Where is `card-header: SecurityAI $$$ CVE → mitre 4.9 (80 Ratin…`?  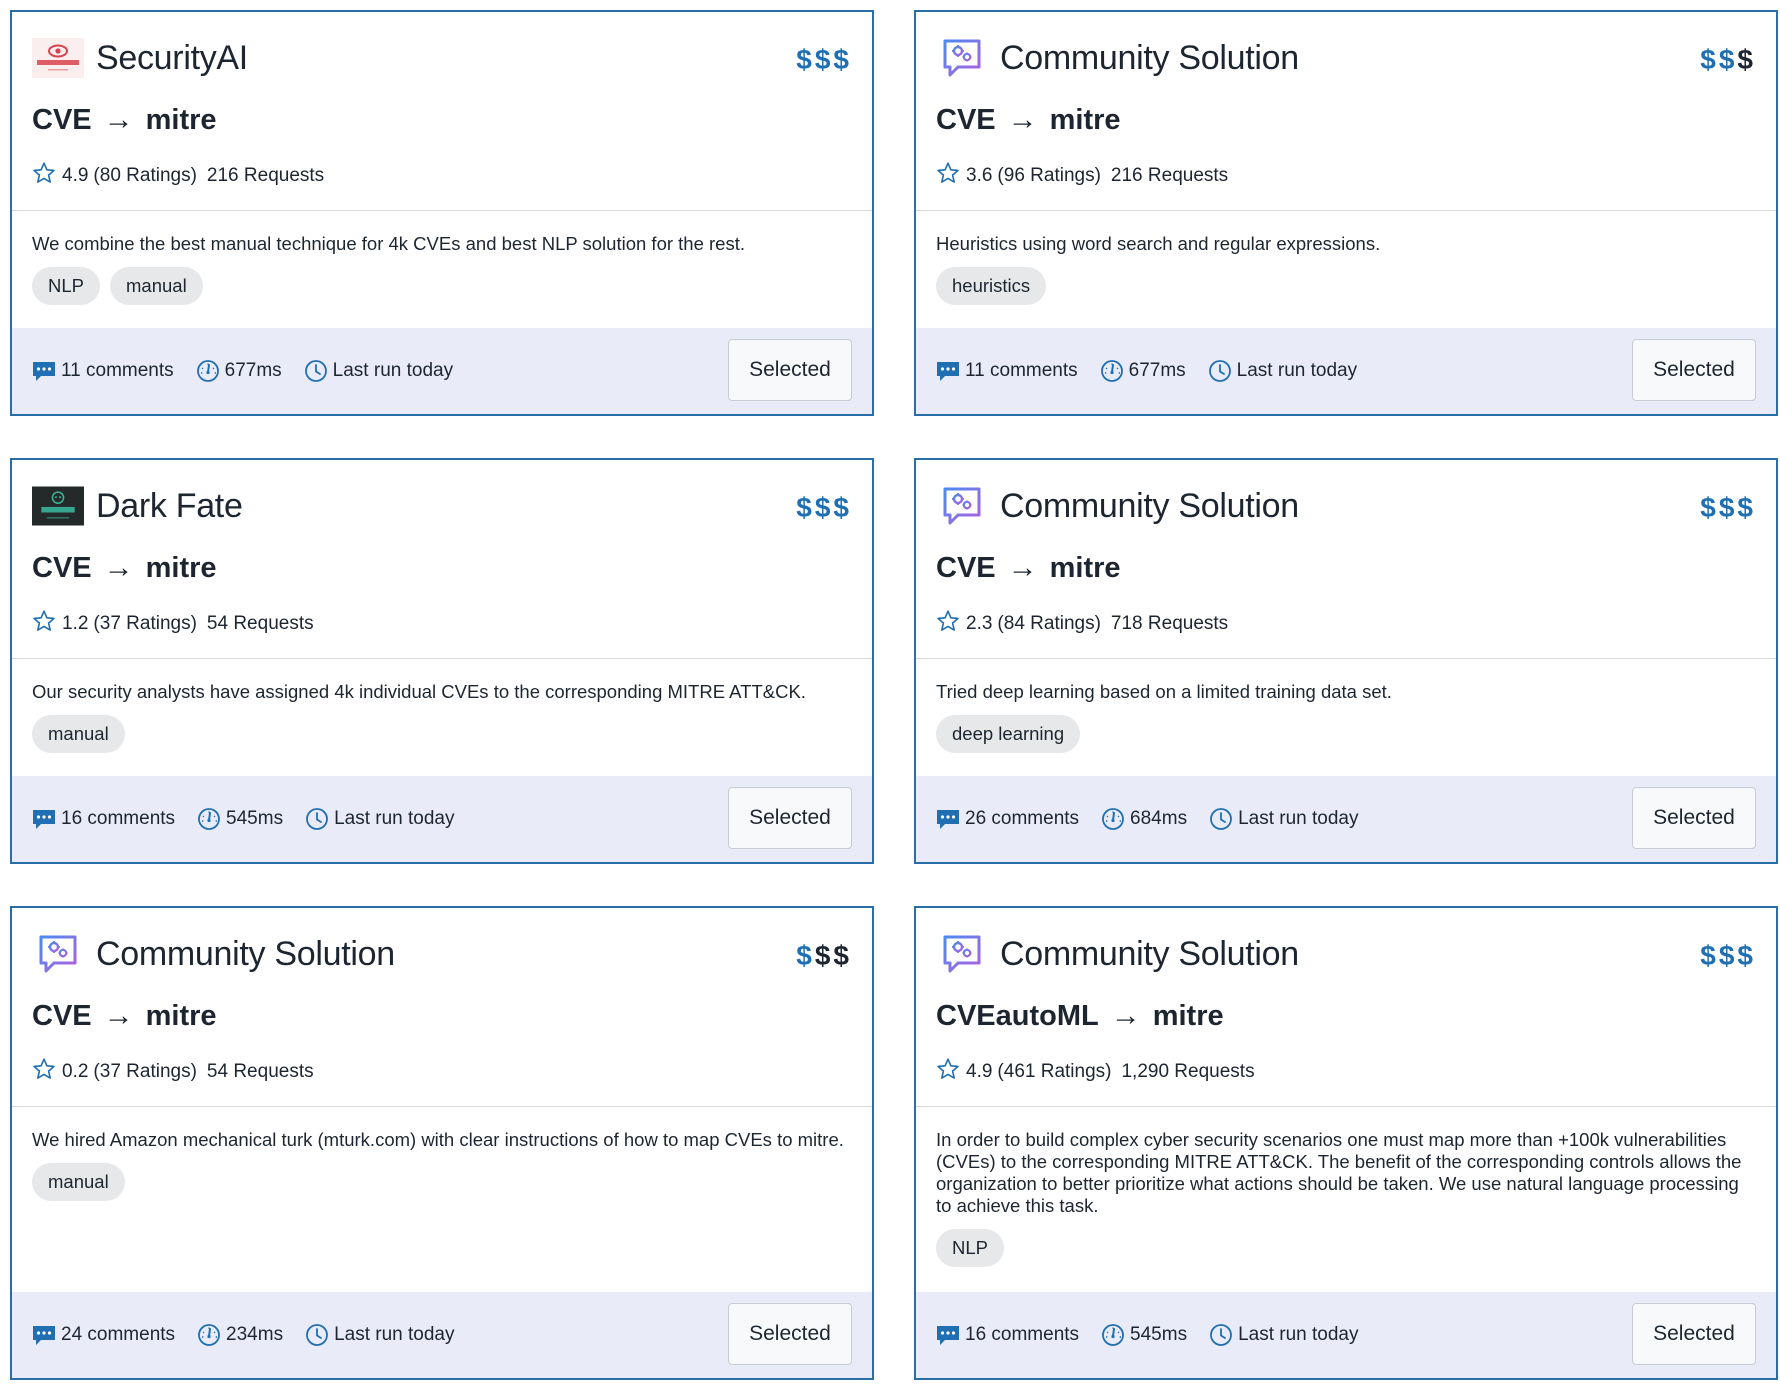
card-header: SecurityAI $$$ CVE → mitre 4.9 (80 Ratin… is located at coordinates (442, 111).